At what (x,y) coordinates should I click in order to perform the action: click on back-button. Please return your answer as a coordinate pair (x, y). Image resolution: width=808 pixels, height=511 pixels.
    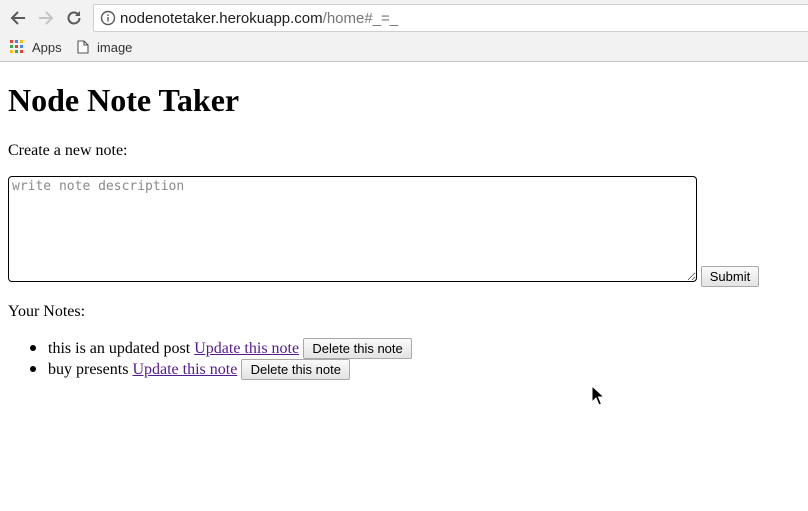
    Looking at the image, I should click on (18, 18).